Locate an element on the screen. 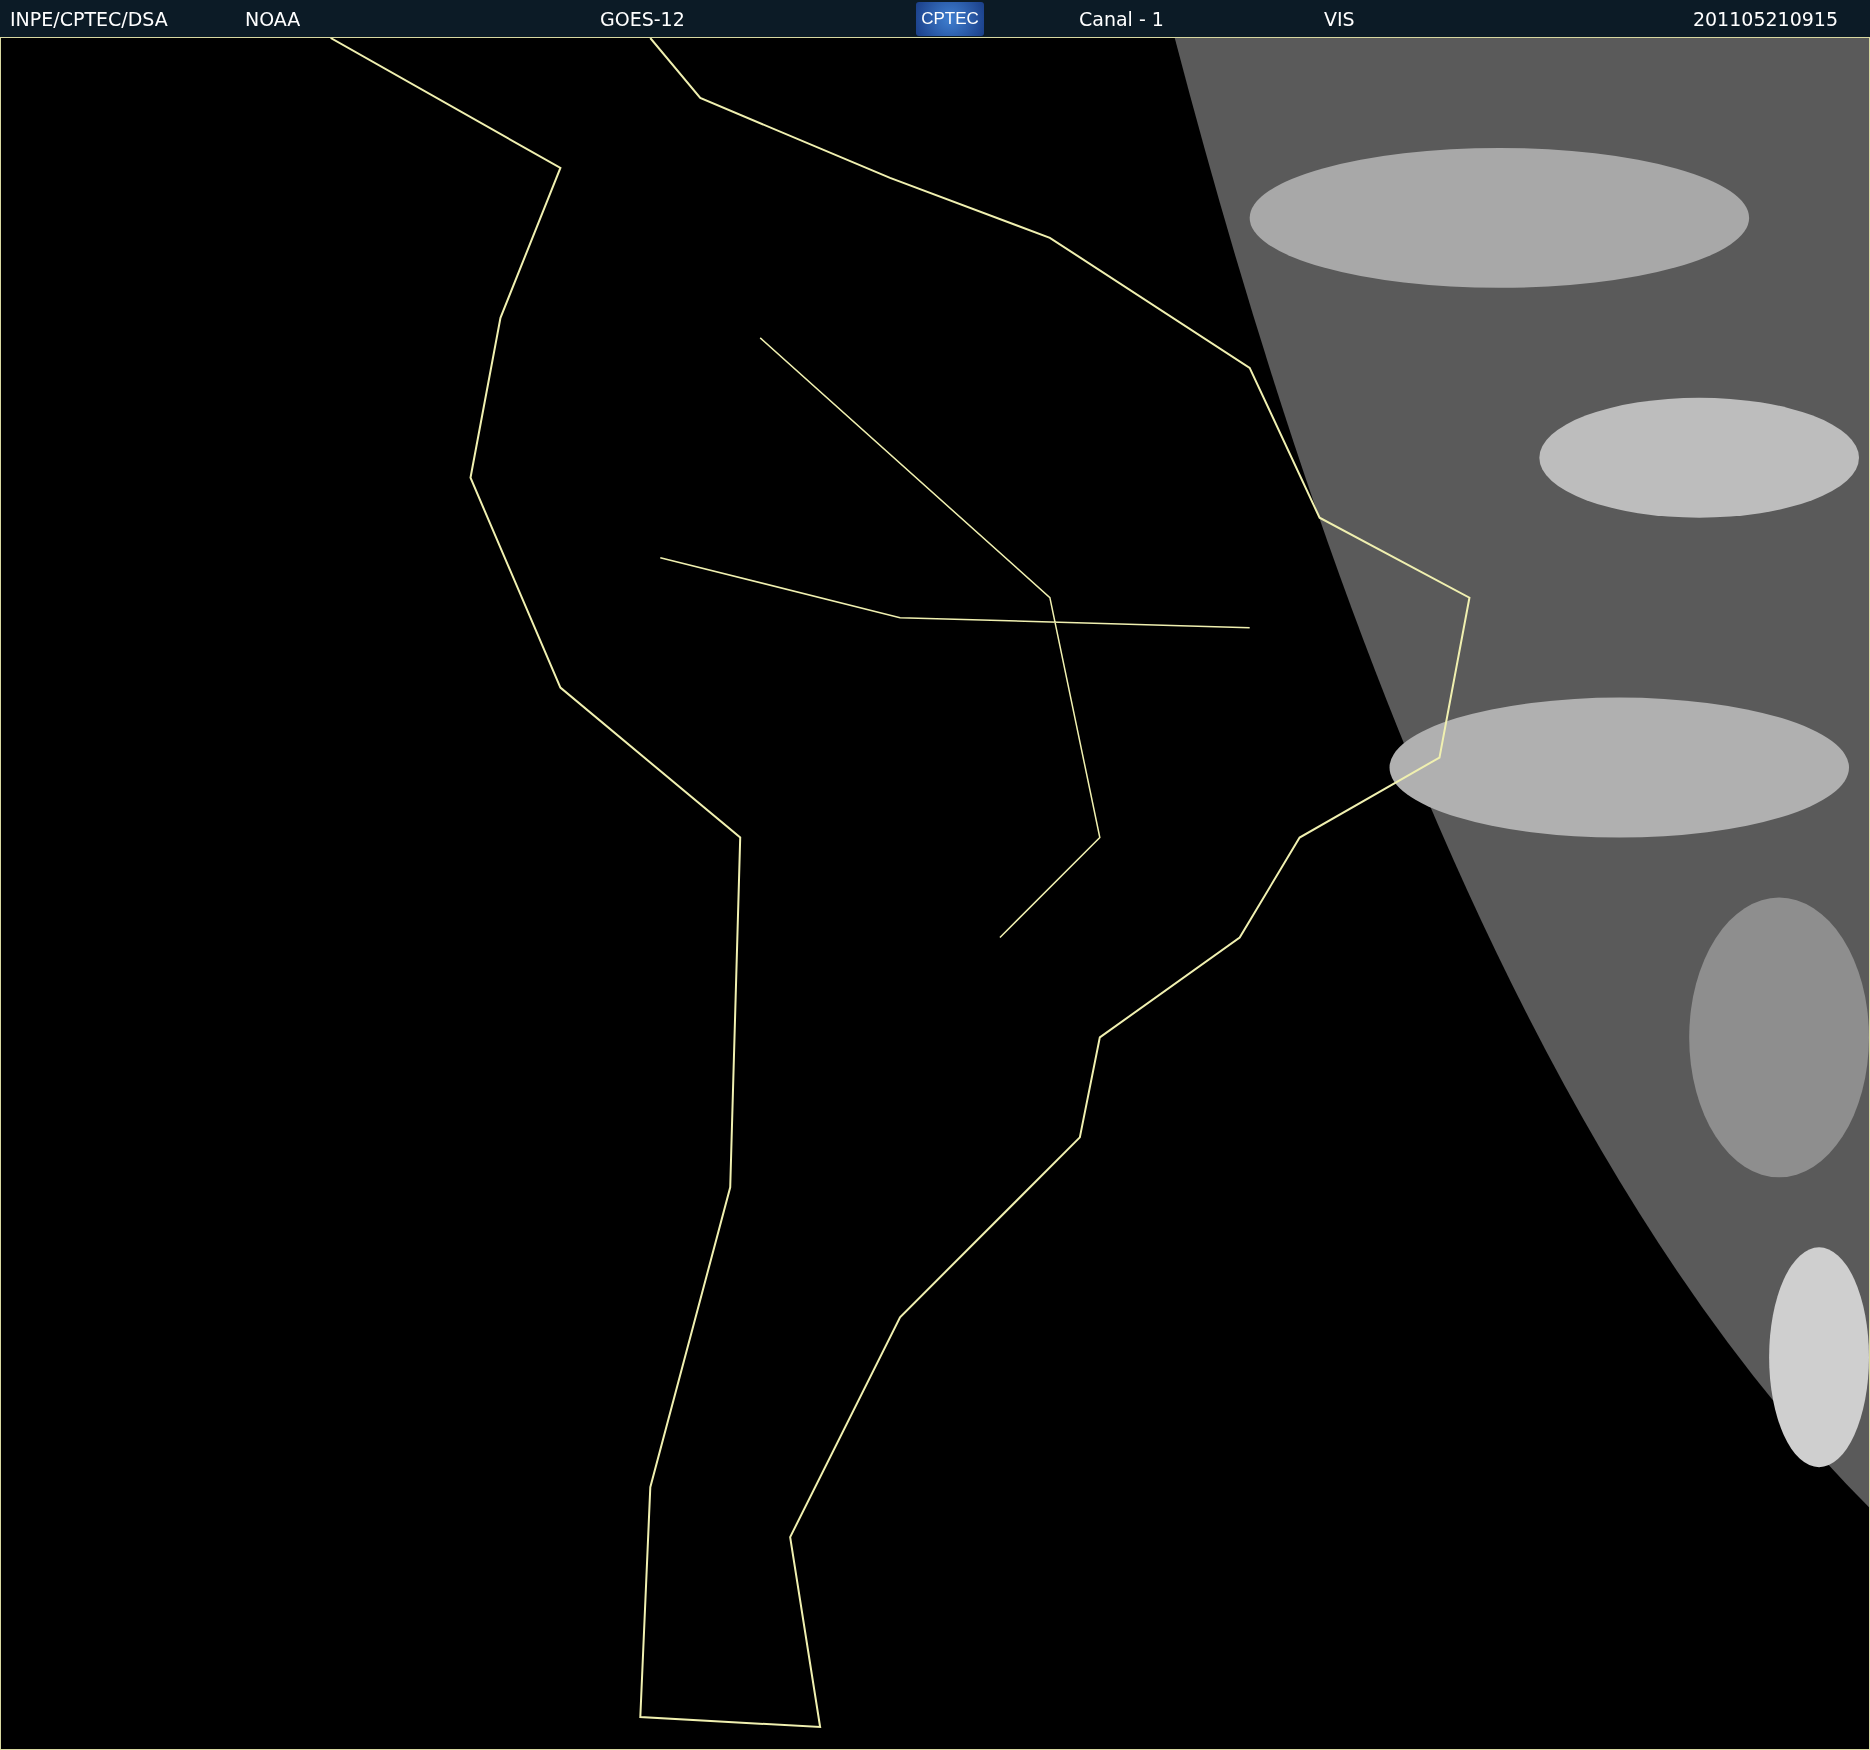 The height and width of the screenshot is (1750, 1870). timestamp-label: 201105210915 is located at coordinates (1765, 18).